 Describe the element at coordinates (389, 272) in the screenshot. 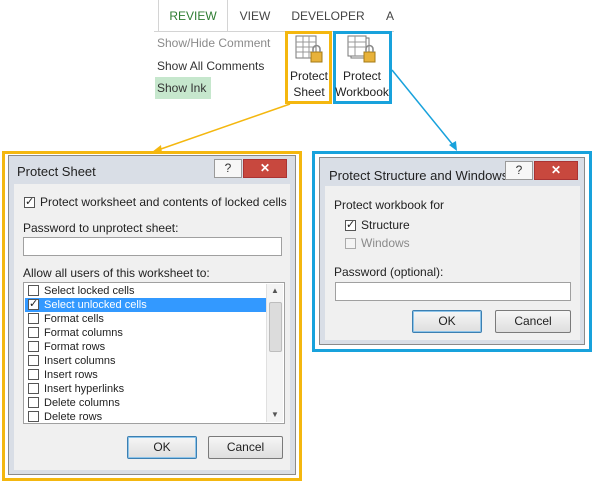

I see `password-label: Password (optional):` at that location.